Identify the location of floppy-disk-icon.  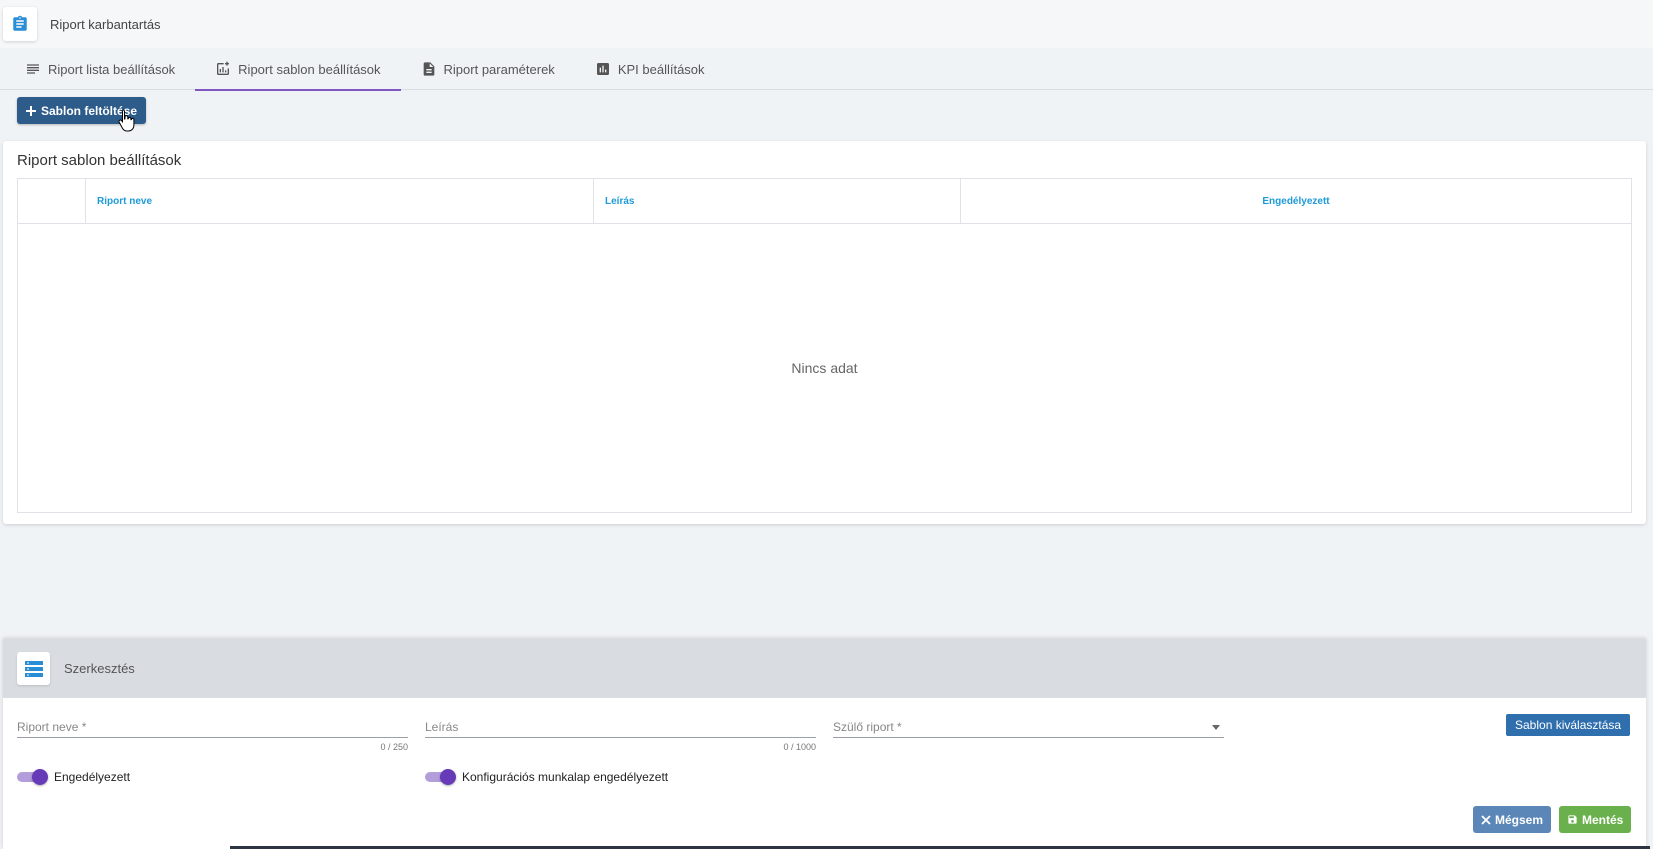
(1572, 819).